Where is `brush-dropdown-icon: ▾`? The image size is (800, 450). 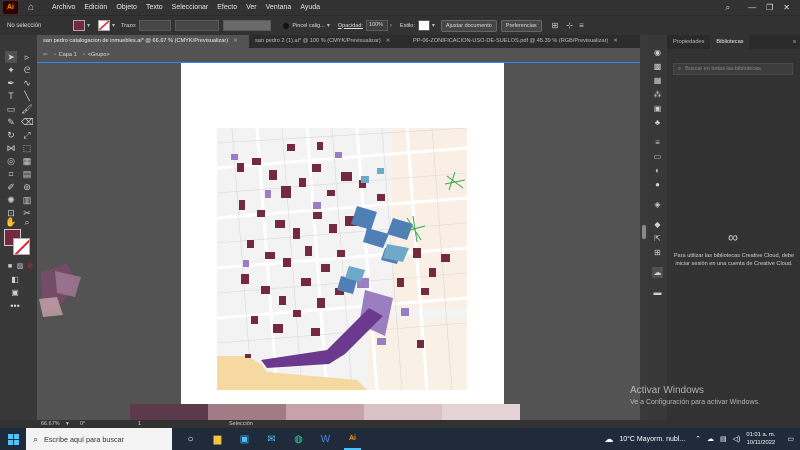 brush-dropdown-icon: ▾ is located at coordinates (328, 25).